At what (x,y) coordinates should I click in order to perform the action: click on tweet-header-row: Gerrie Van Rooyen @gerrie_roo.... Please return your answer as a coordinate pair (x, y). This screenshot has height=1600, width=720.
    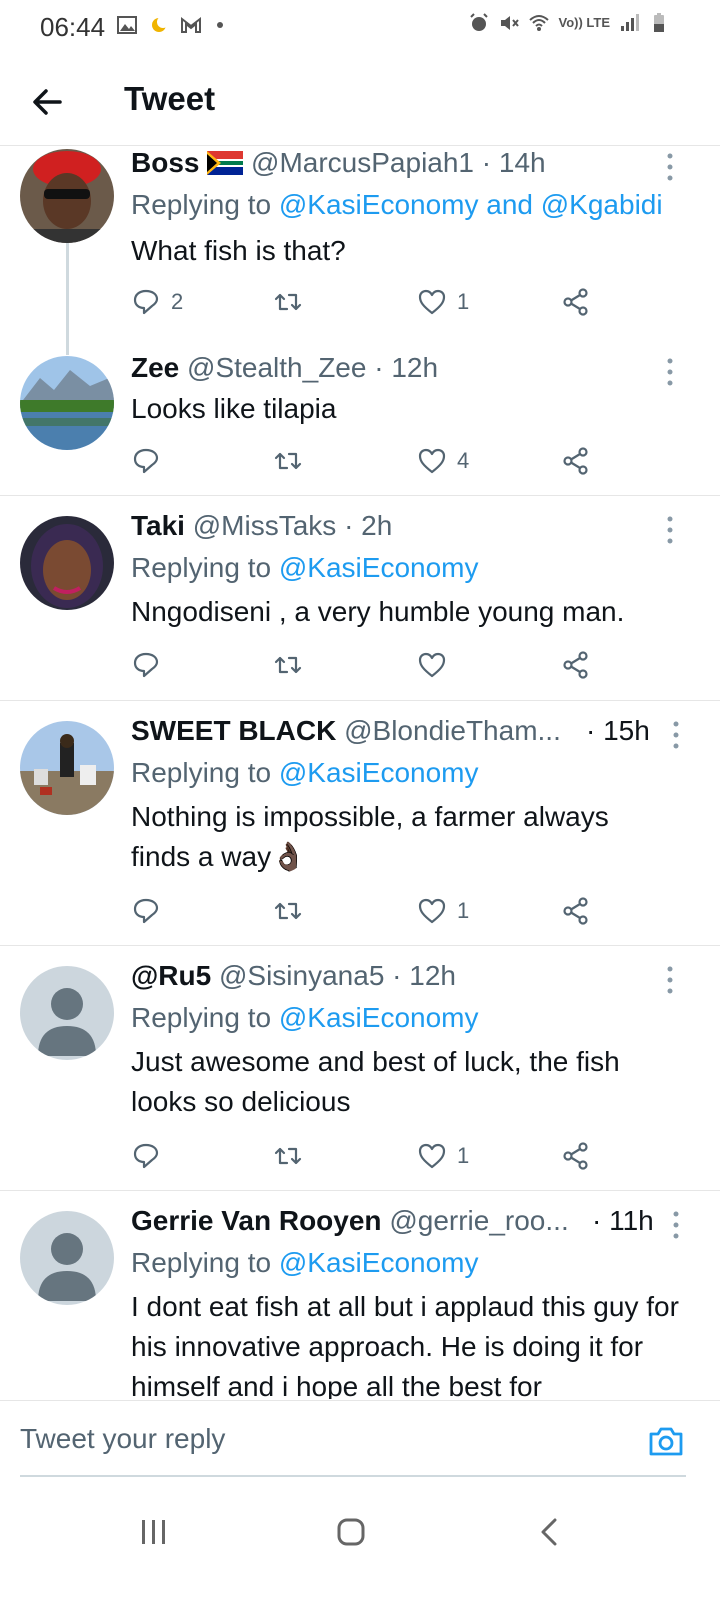
    Looking at the image, I should click on (356, 1221).